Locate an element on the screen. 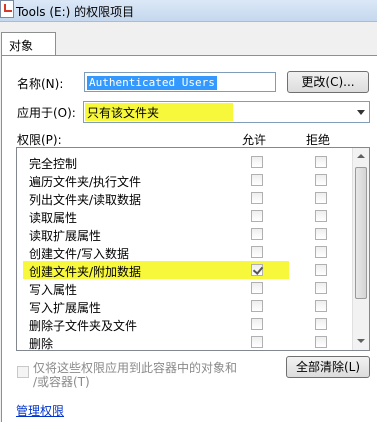  scroll-up-icon is located at coordinates (361, 156).